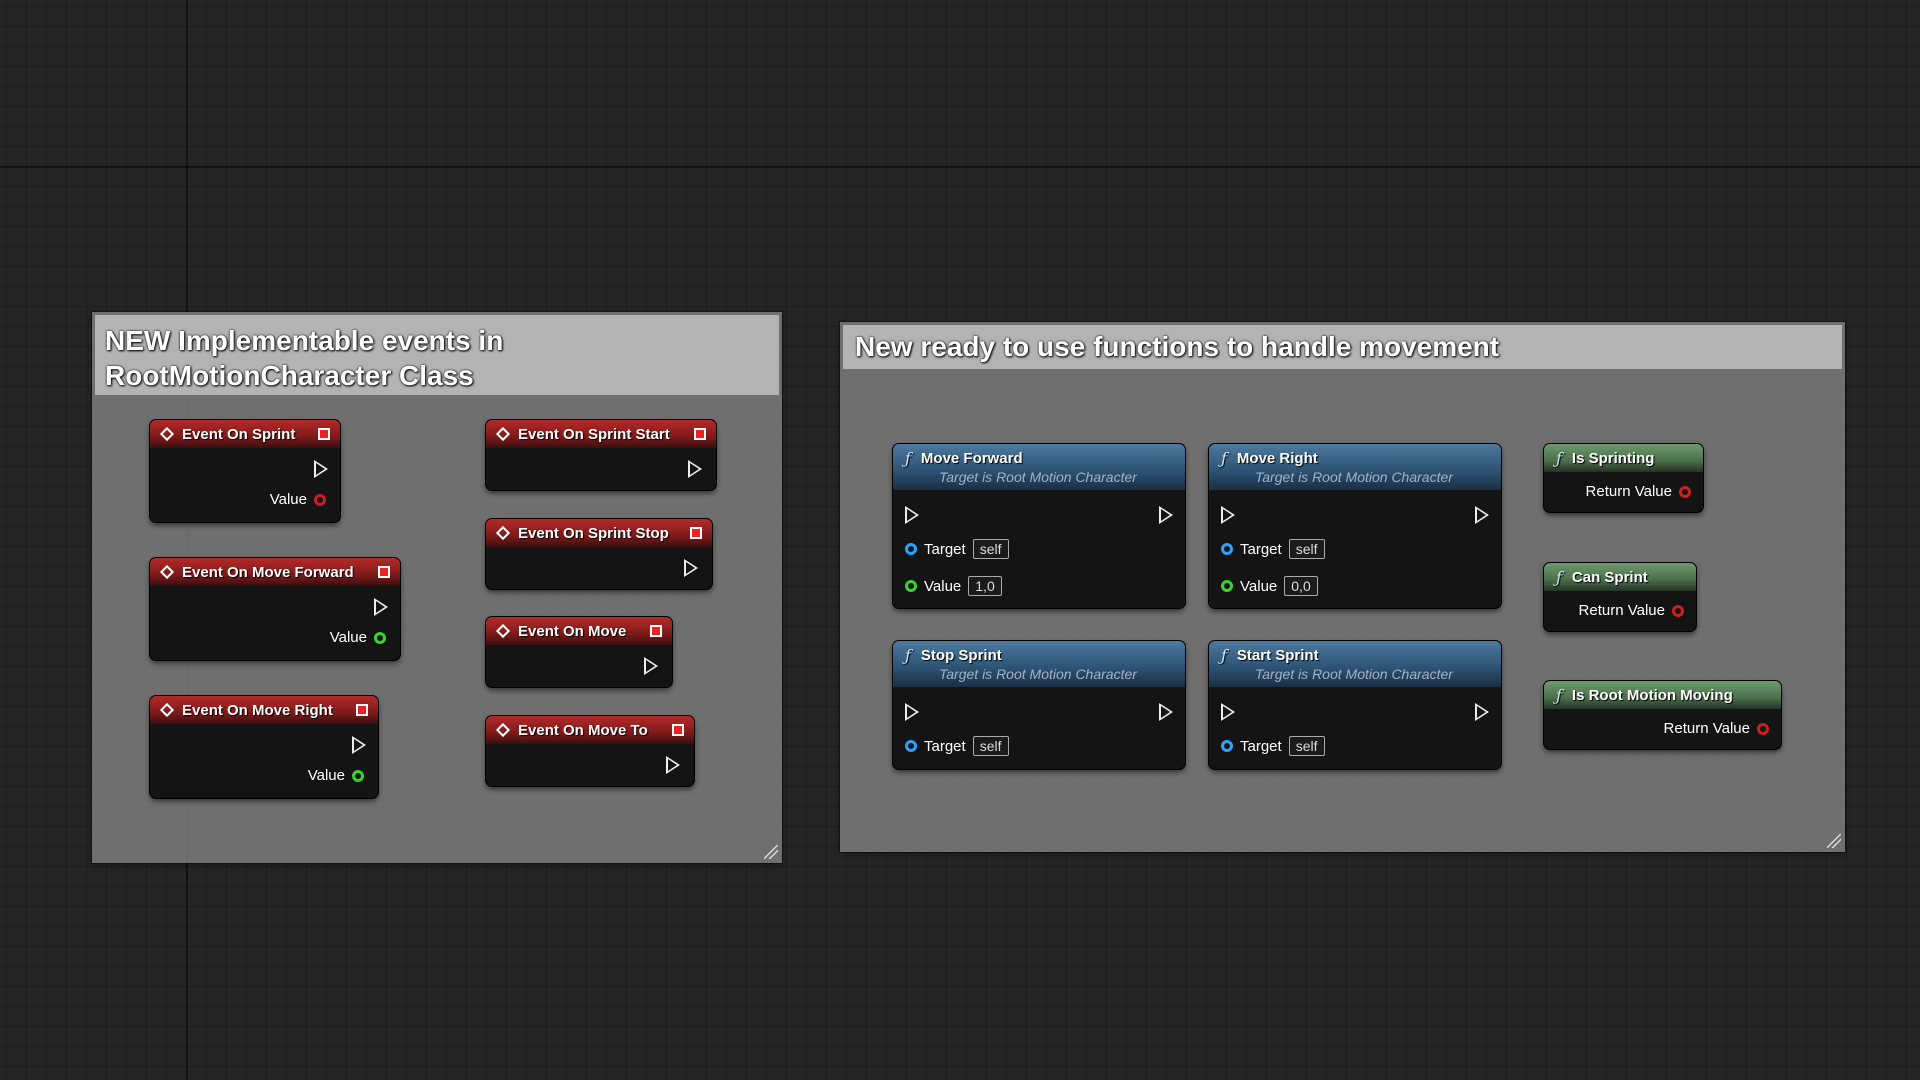  What do you see at coordinates (245, 471) in the screenshot?
I see `node-event-on-sprint: Event On Sprint Value` at bounding box center [245, 471].